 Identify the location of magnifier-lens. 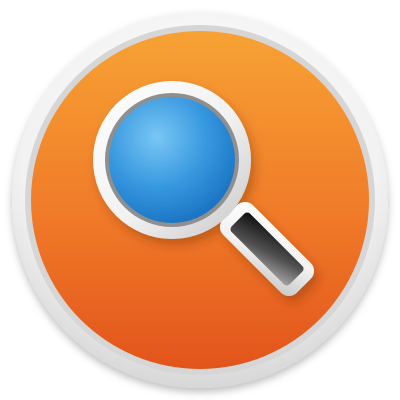
(172, 160).